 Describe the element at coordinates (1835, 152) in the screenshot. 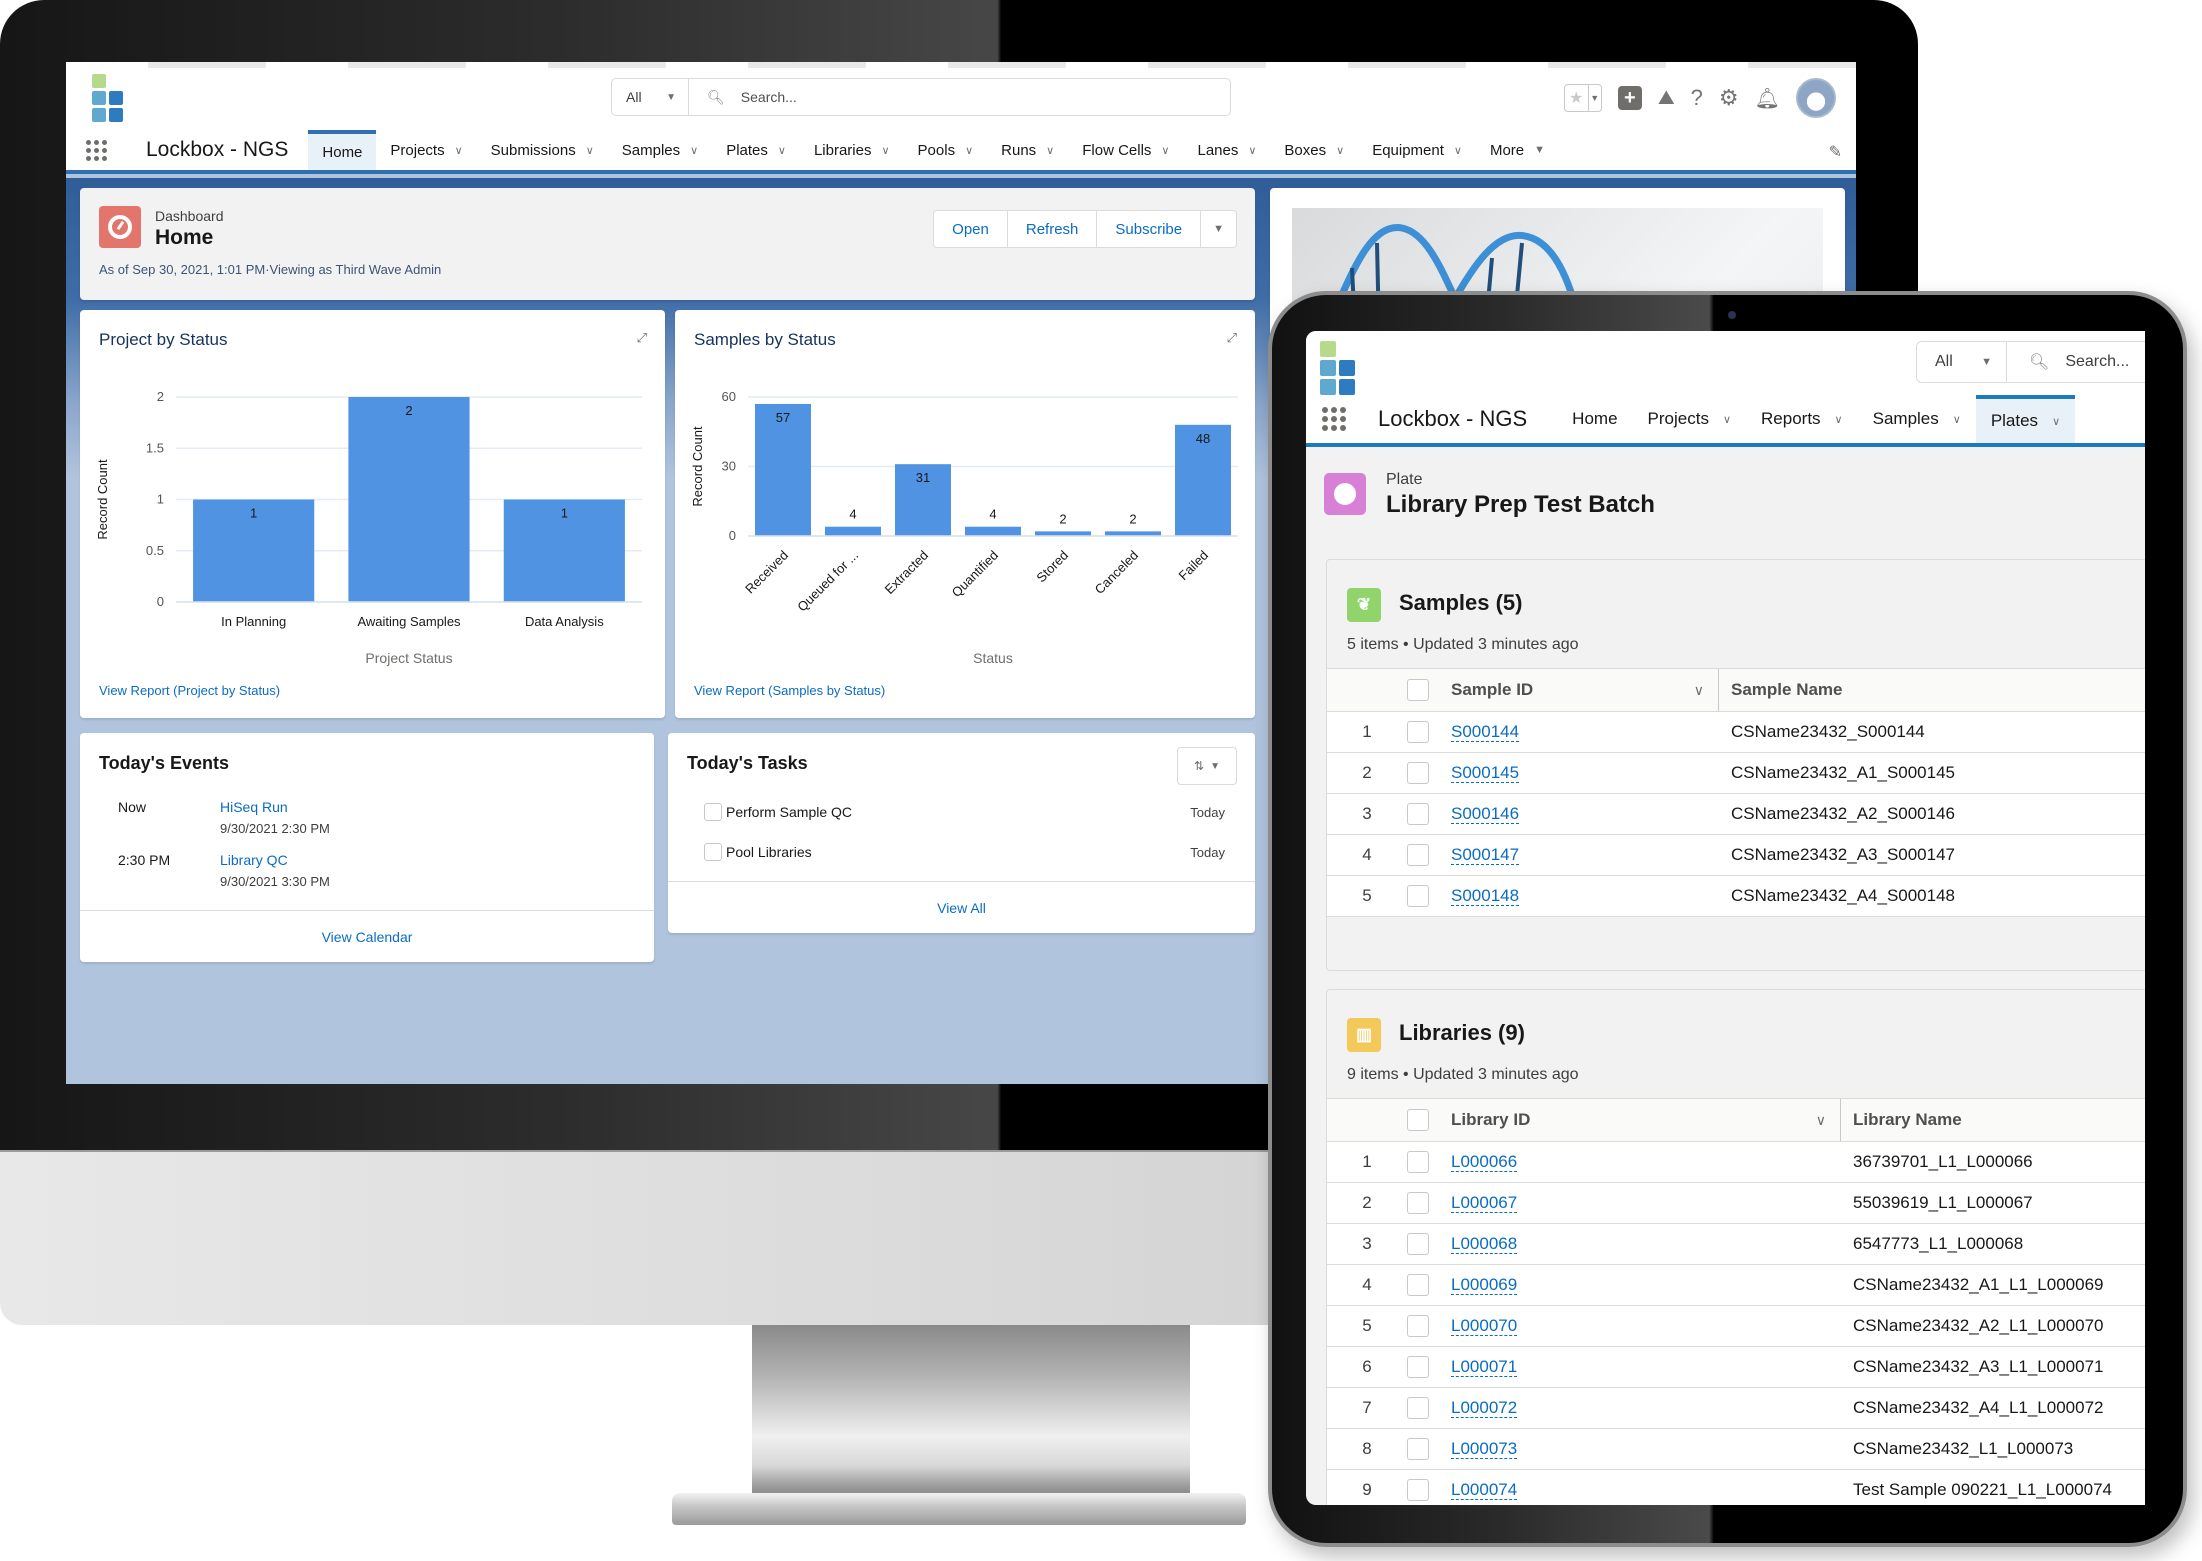

I see `edit-nav-pencil-icon: ✎` at that location.